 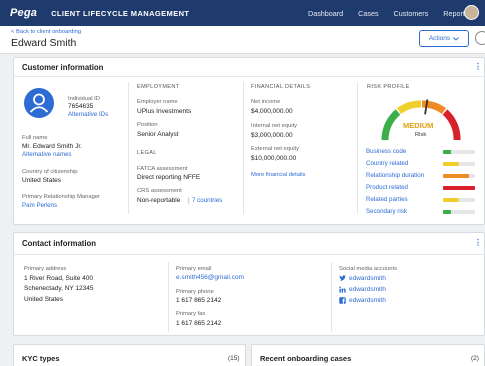 I want to click on external-equity-value: $10,000,000.00, so click(x=274, y=158).